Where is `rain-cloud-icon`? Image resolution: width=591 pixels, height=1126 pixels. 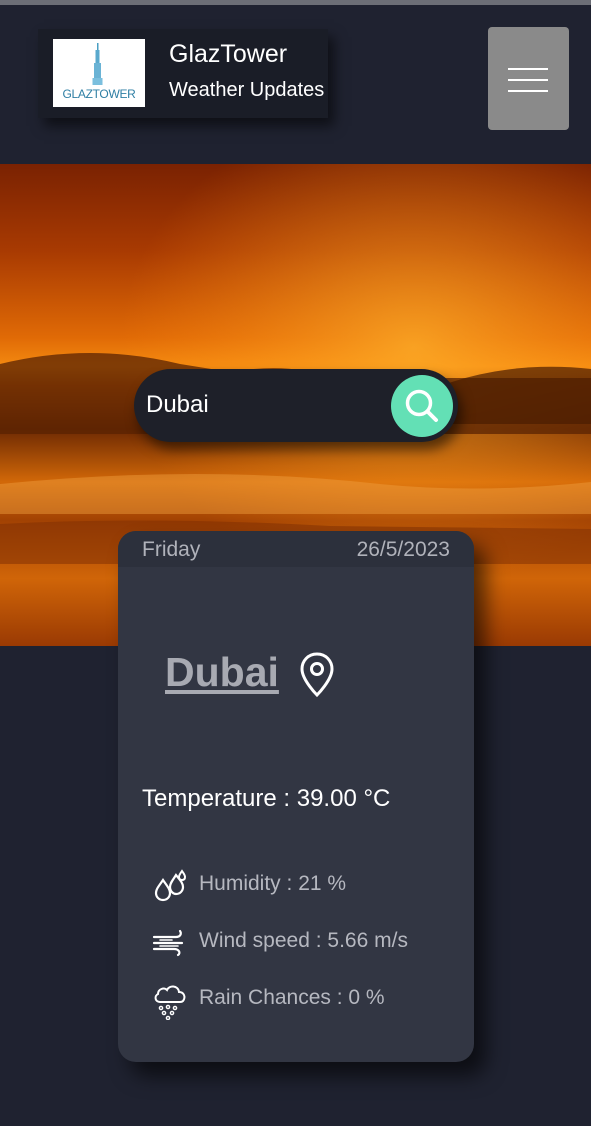
rain-cloud-icon is located at coordinates (170, 1002).